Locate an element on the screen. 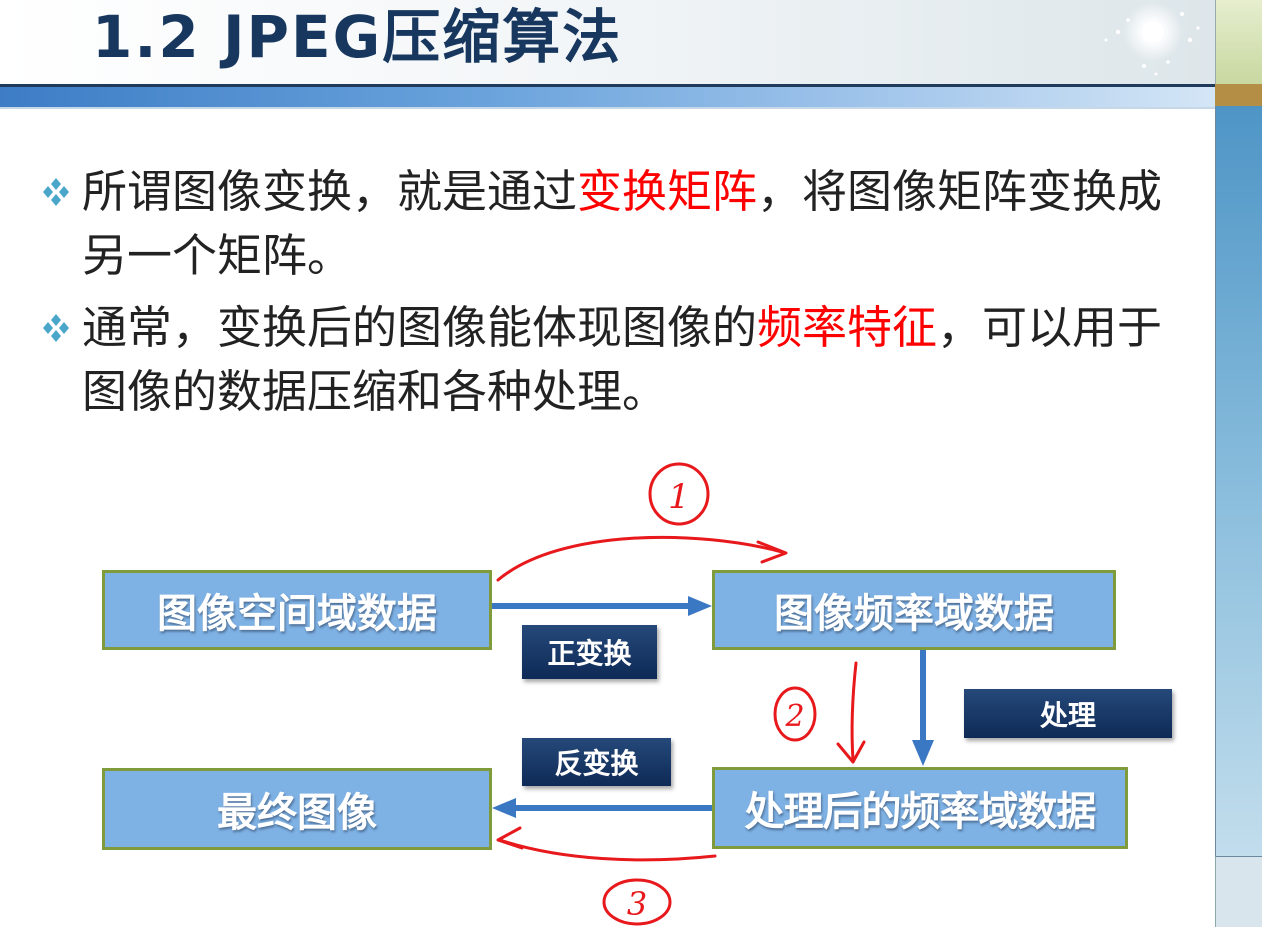  handwritten-number-3: 3 is located at coordinates (637, 902).